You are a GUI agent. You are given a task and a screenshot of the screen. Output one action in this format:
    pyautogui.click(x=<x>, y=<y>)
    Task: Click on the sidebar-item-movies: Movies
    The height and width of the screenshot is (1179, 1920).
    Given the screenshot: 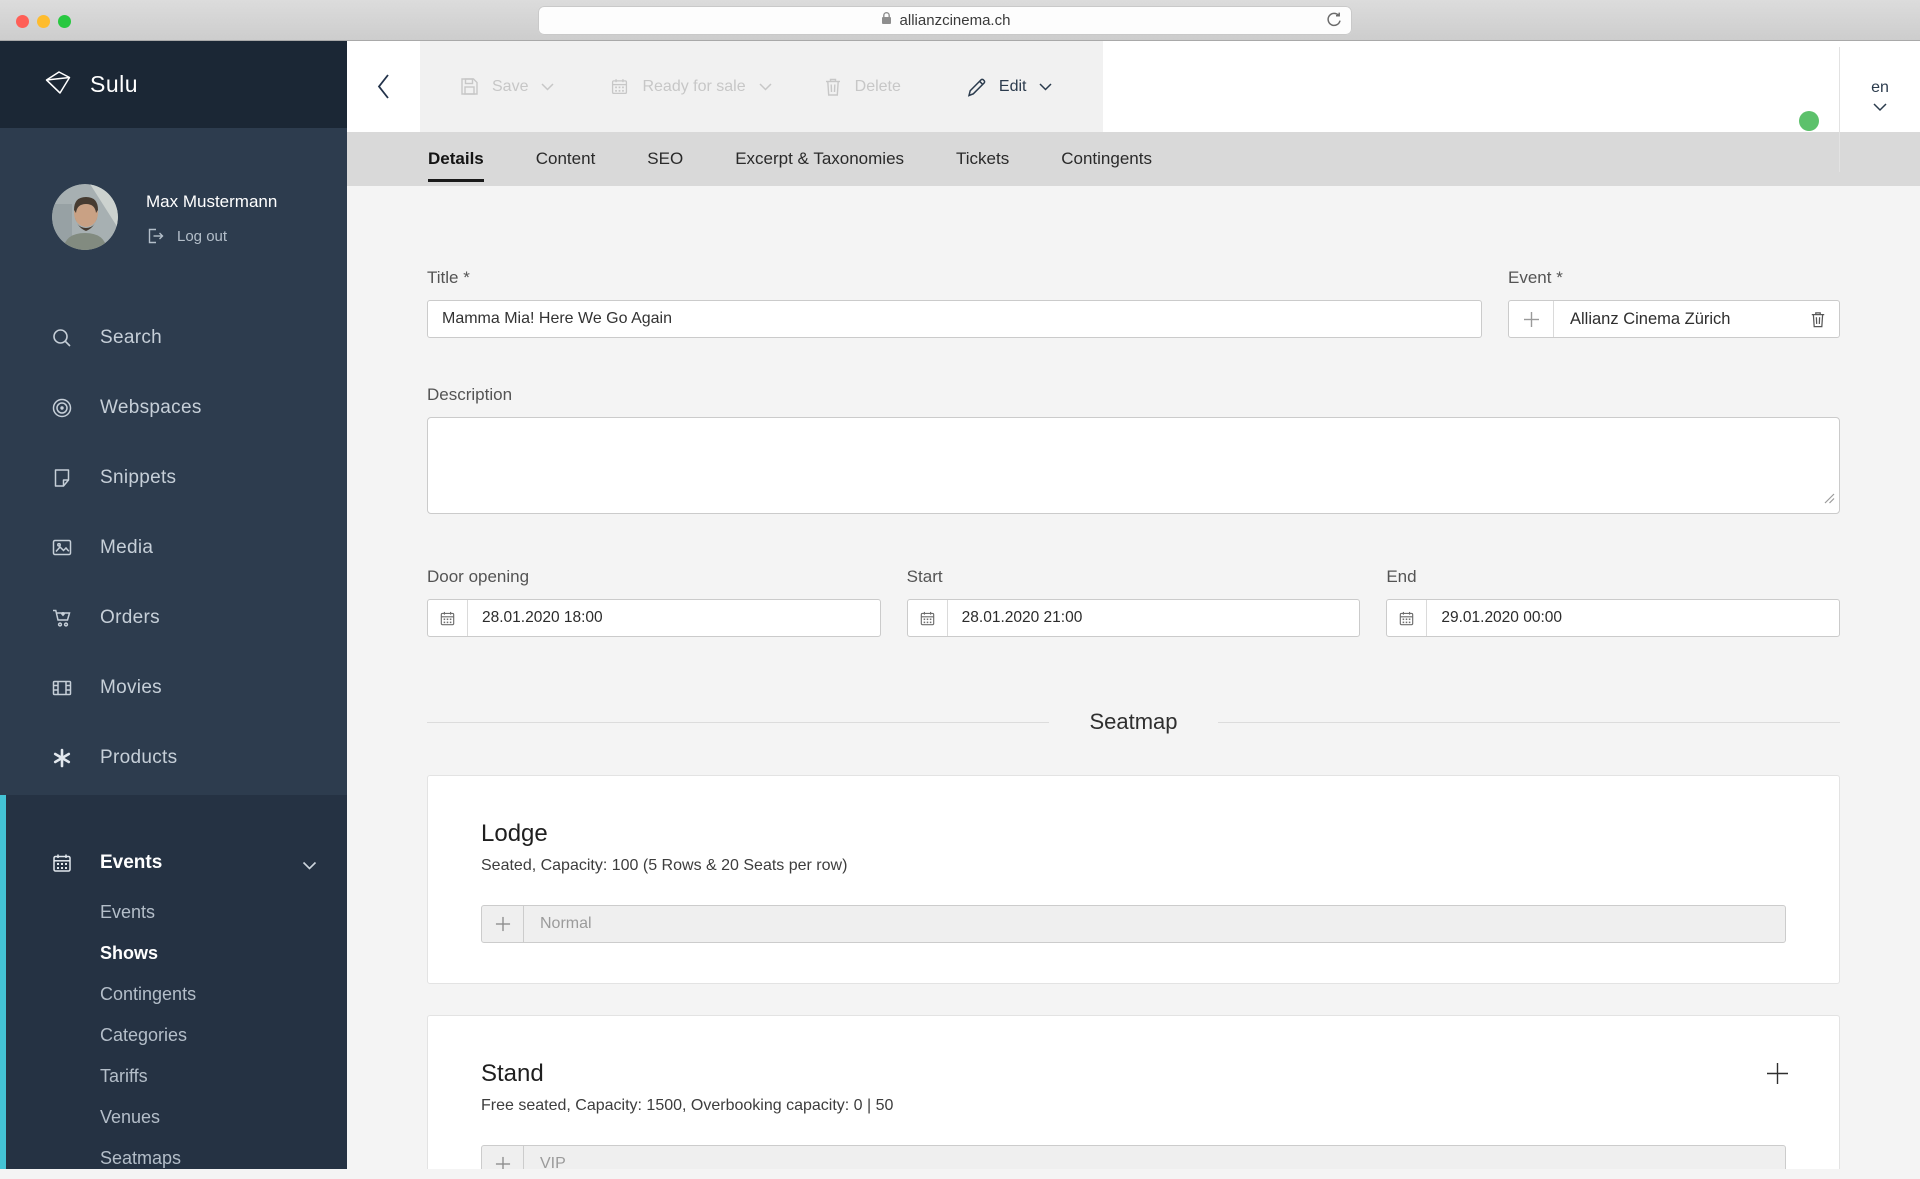 What is the action you would take?
    pyautogui.click(x=173, y=688)
    